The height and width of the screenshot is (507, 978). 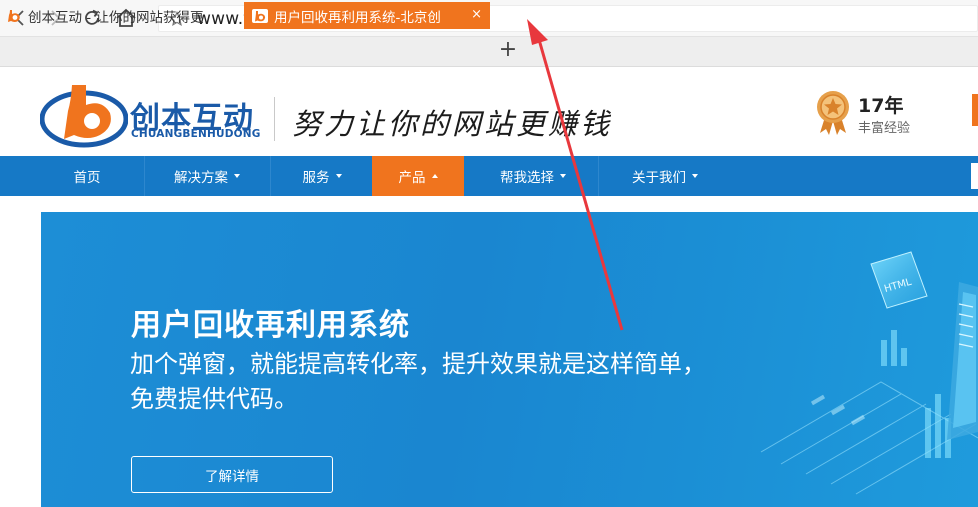 What do you see at coordinates (418, 364) in the screenshot?
I see `hero-description-line: 加个弹窗，就能提高转化率，提升效果就是这样简单，` at bounding box center [418, 364].